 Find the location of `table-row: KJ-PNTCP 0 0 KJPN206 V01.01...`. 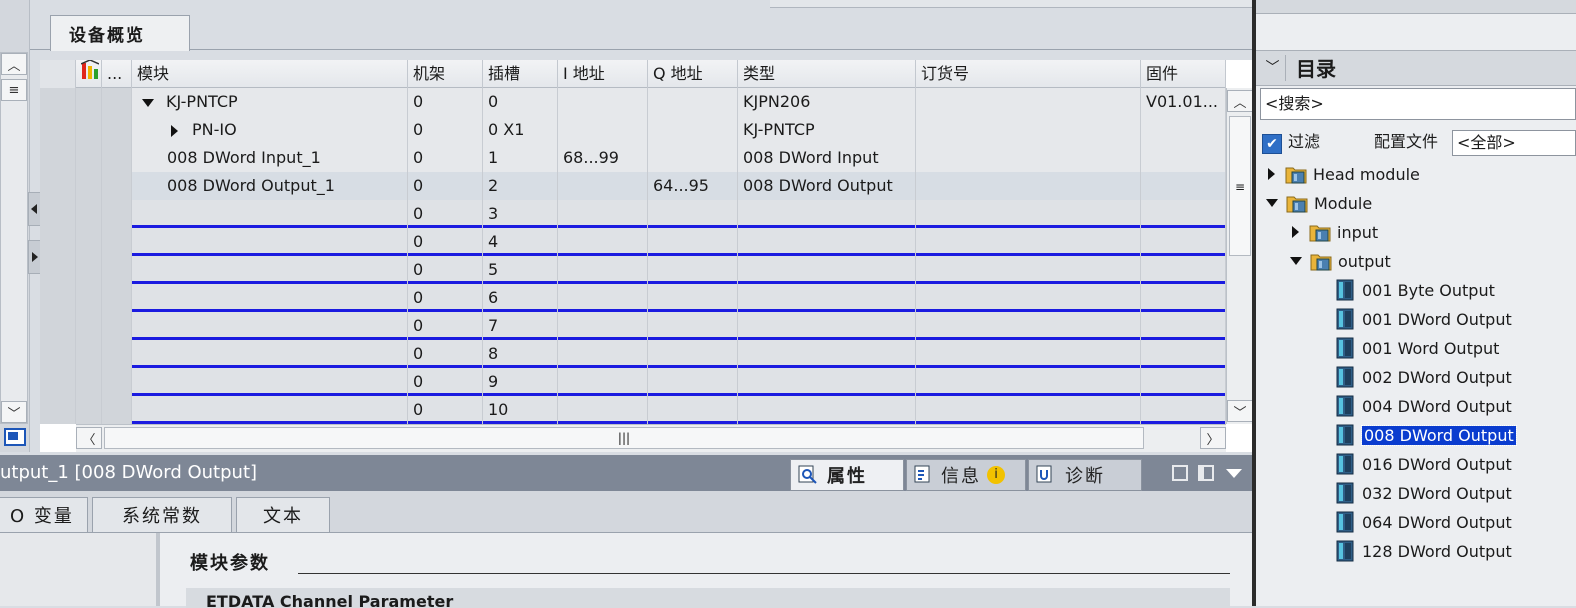

table-row: KJ-PNTCP 0 0 KJPN206 V01.01... is located at coordinates (633, 102).